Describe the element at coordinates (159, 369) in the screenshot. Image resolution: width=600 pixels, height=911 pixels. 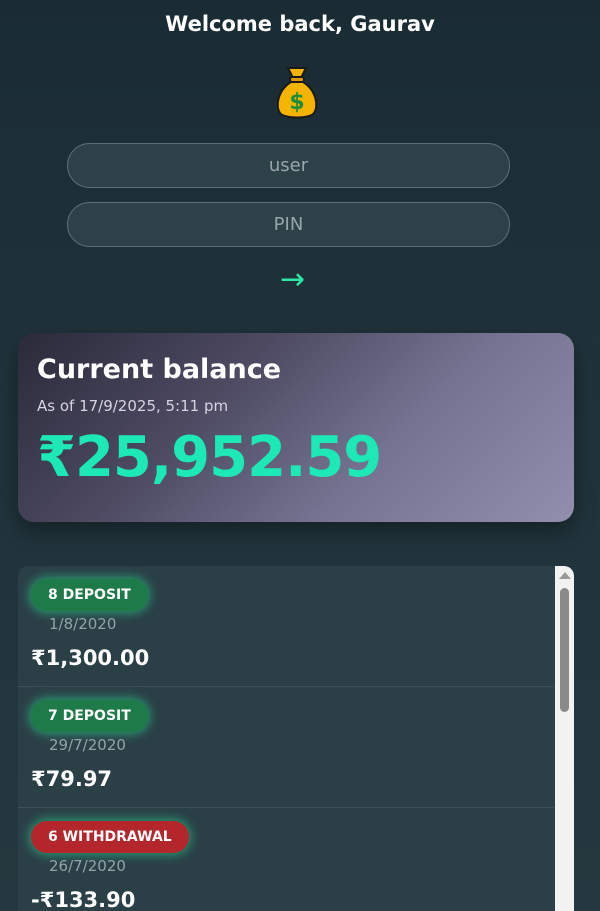
I see `balance-title: Current balance` at that location.